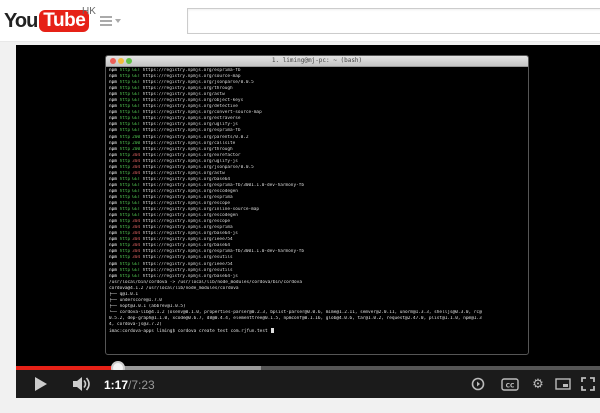 The image size is (600, 413). What do you see at coordinates (588, 384) in the screenshot?
I see `fullscreen-button` at bounding box center [588, 384].